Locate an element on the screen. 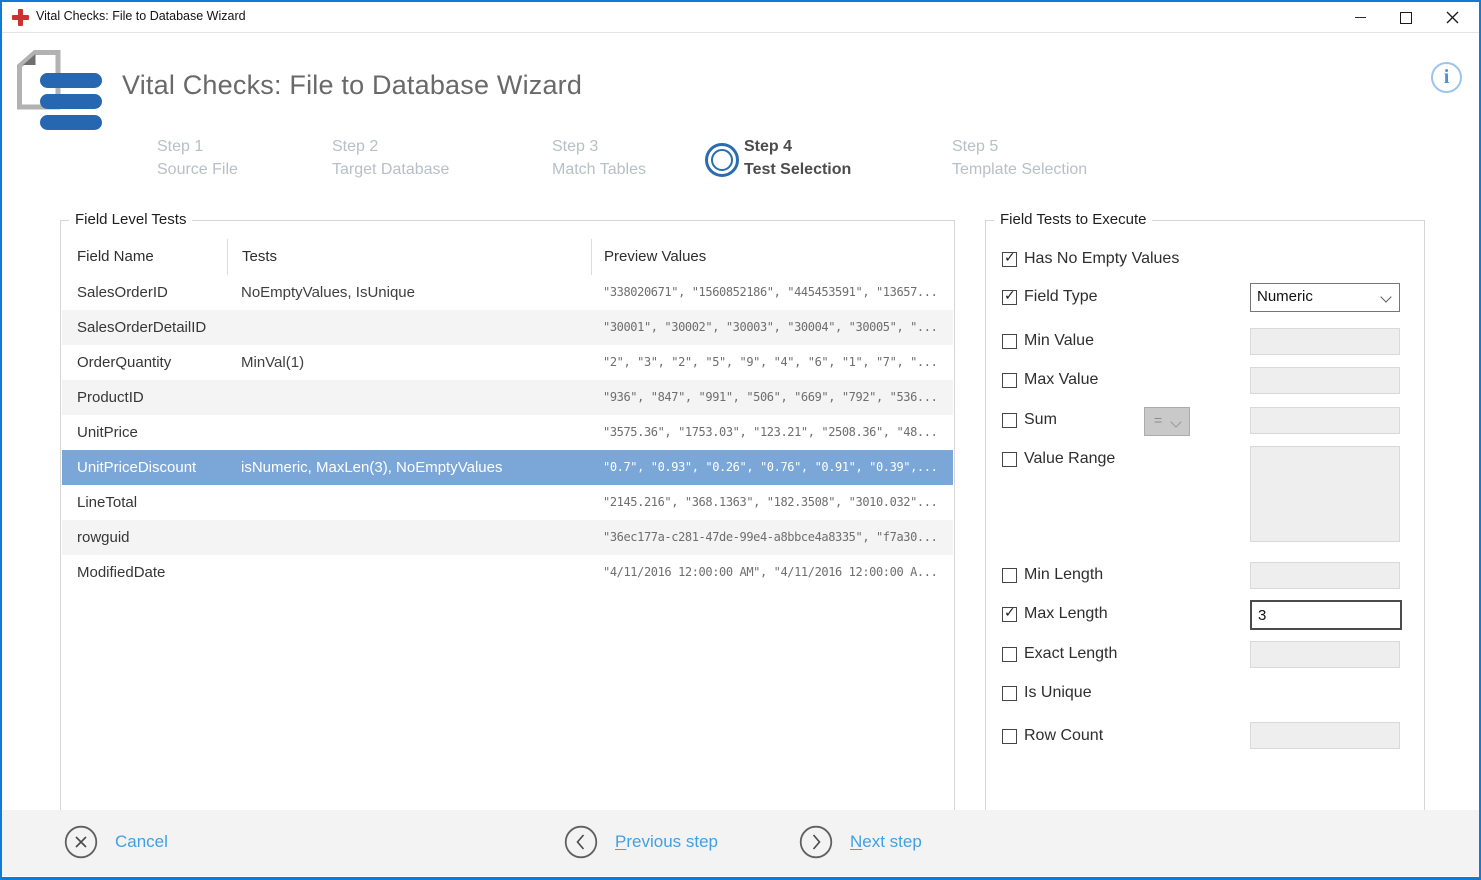 The image size is (1481, 880). row-count-input is located at coordinates (1325, 735).